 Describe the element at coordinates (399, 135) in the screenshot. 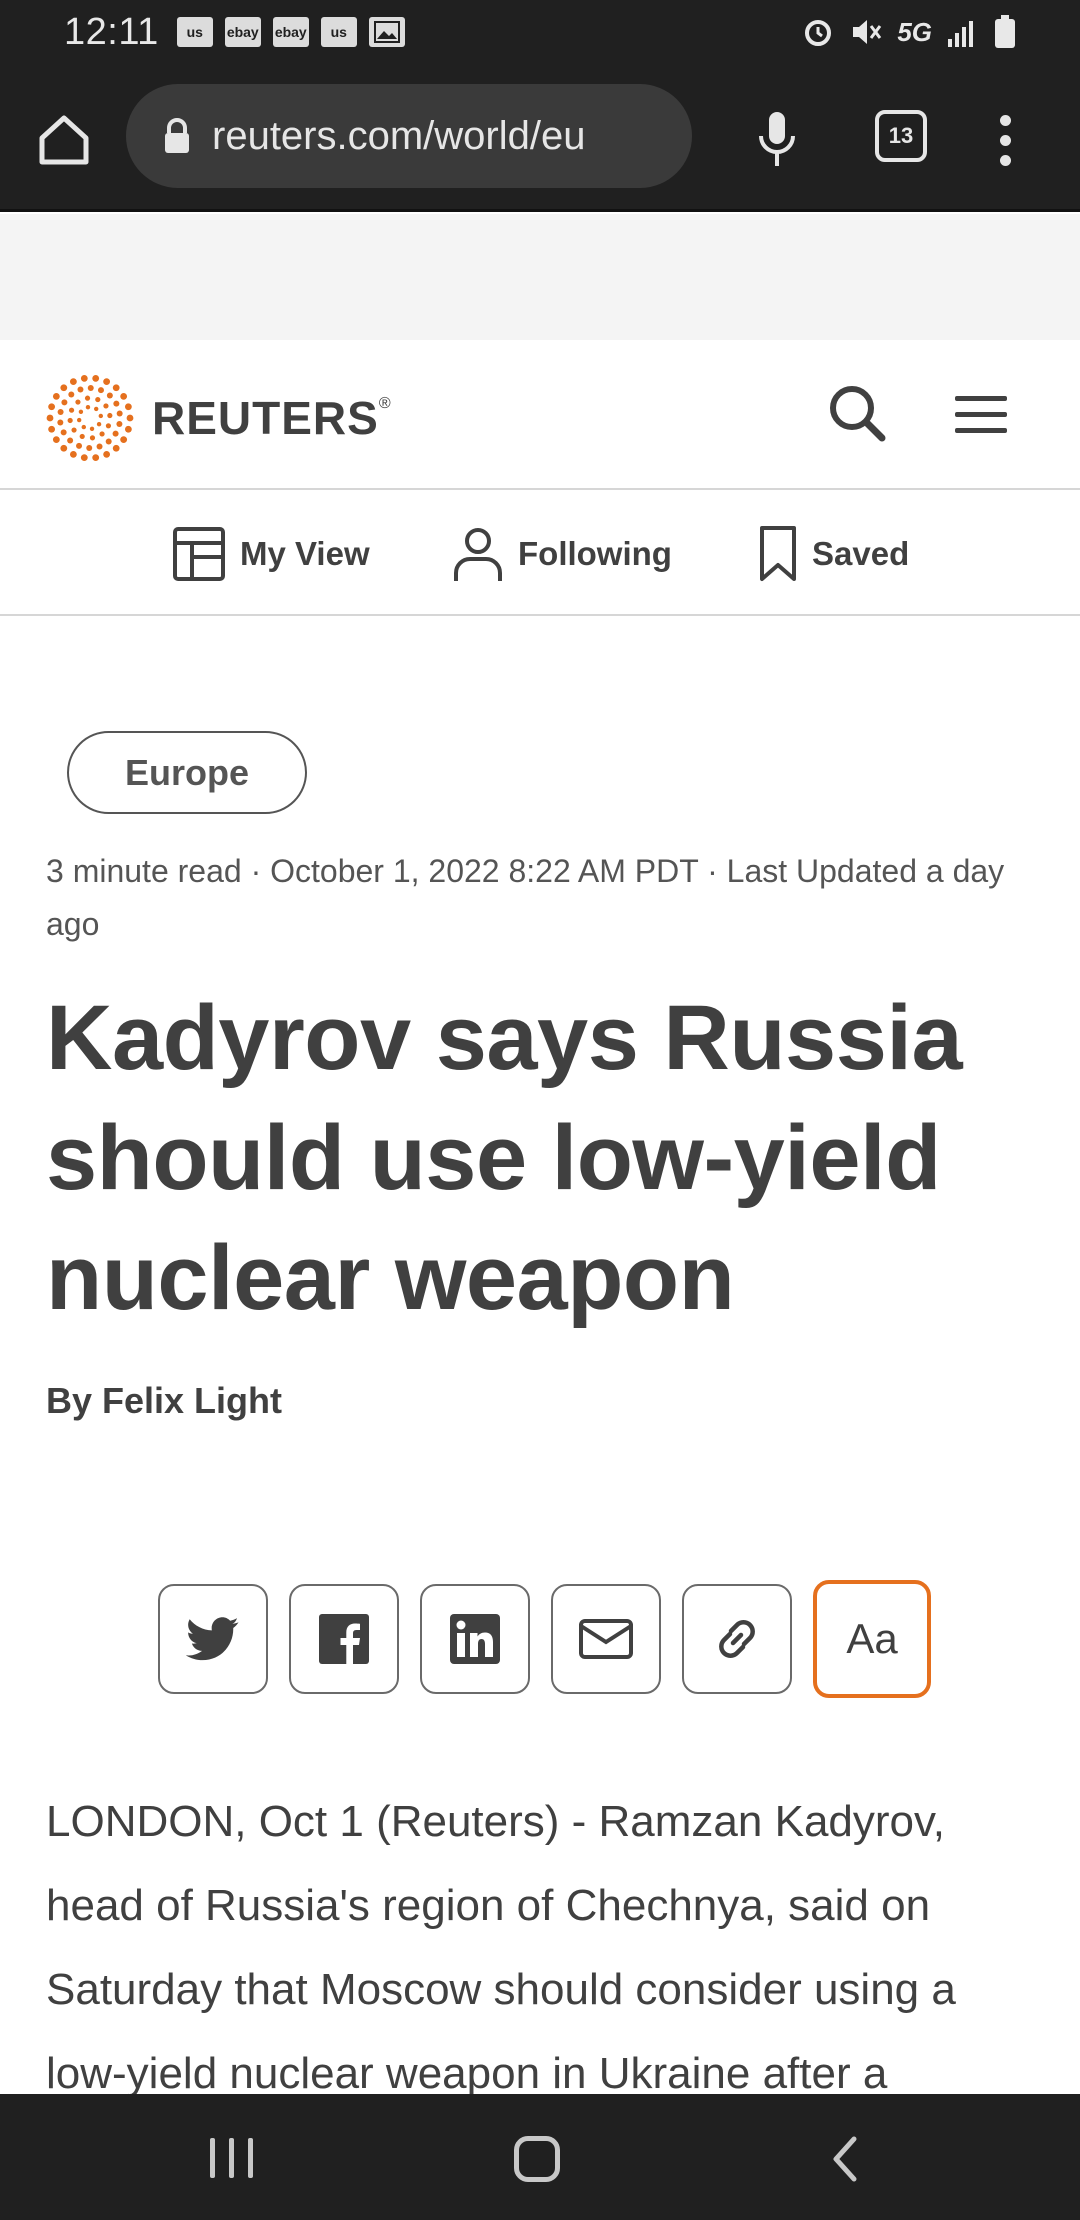

I see `url-text: reuters.com/world/eu` at that location.